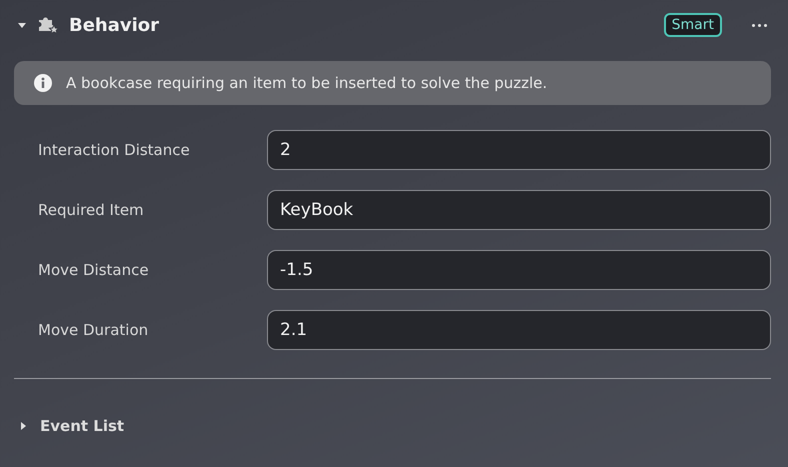 This screenshot has height=467, width=788. I want to click on input-field: -1.5, so click(519, 270).